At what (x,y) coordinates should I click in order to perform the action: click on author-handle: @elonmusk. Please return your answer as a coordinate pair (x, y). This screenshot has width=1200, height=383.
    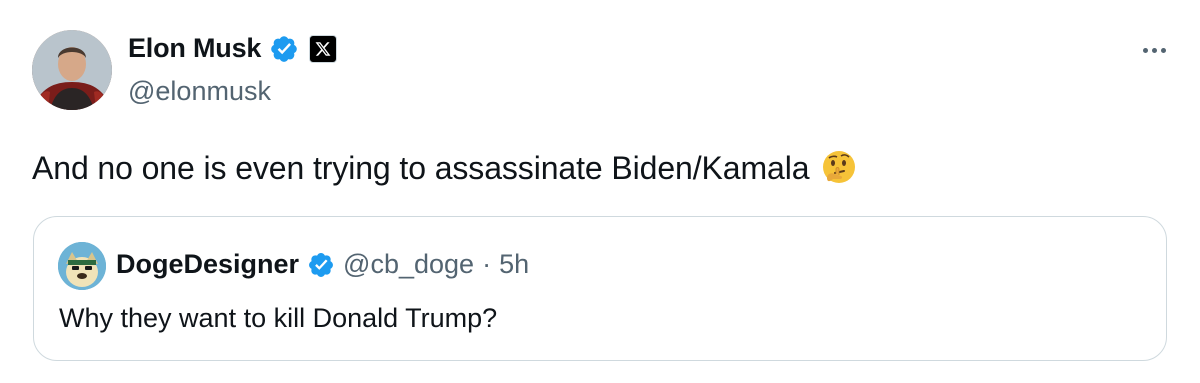
    Looking at the image, I should click on (199, 91).